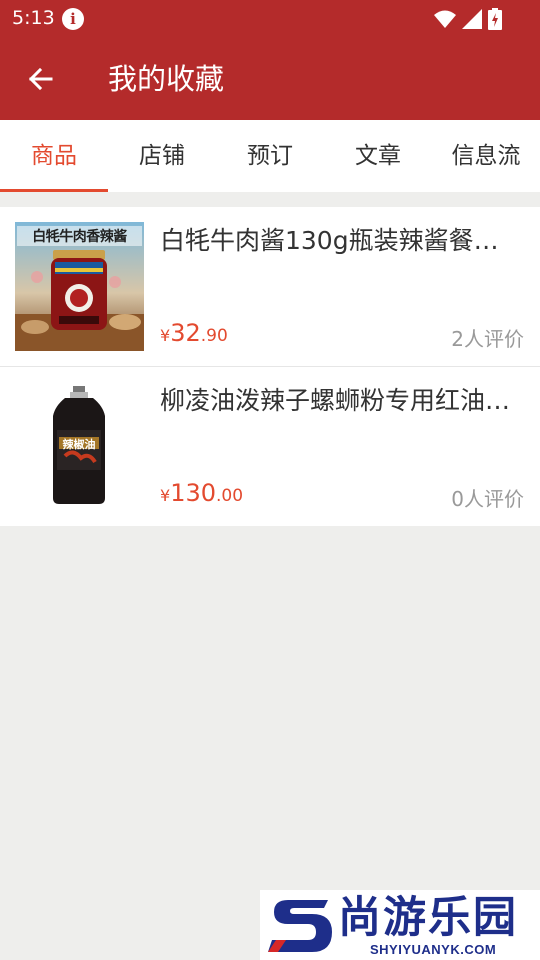 The image size is (540, 960). I want to click on product-price: ¥130.00, so click(201, 493).